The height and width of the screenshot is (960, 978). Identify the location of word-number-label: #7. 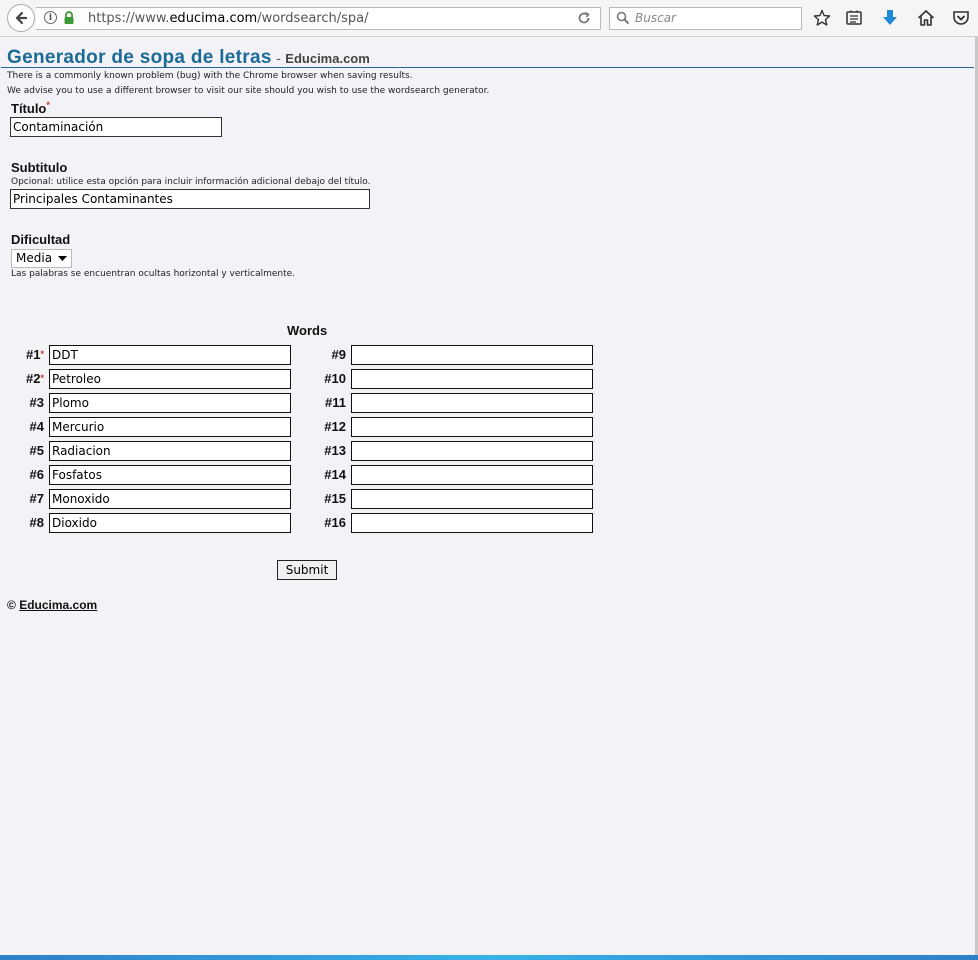
(36, 498).